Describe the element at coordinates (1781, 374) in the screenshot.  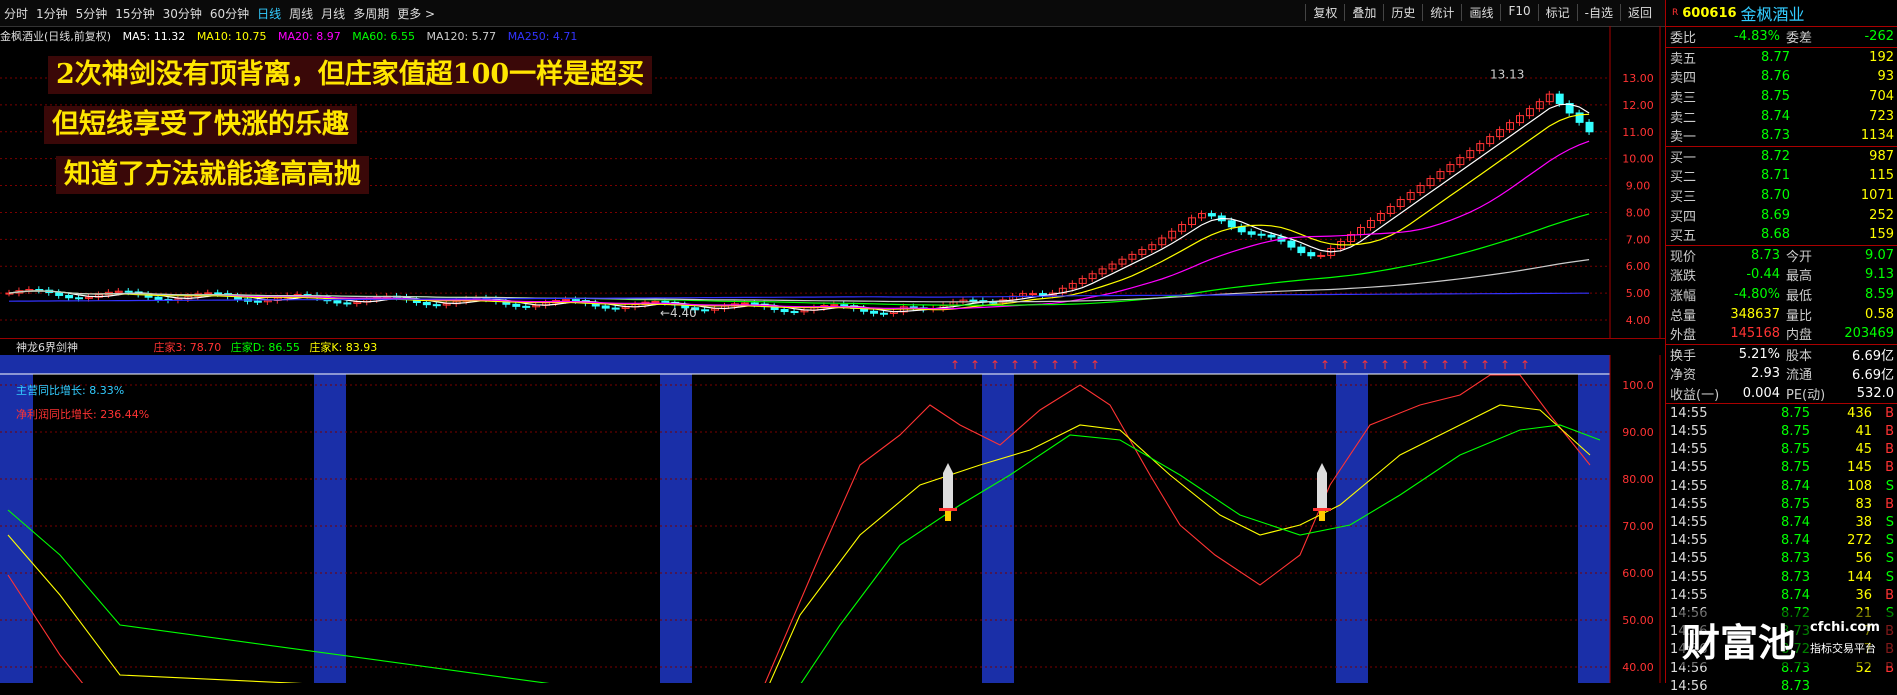
I see `quote-row: 净资 2.93 流通 6.69亿` at that location.